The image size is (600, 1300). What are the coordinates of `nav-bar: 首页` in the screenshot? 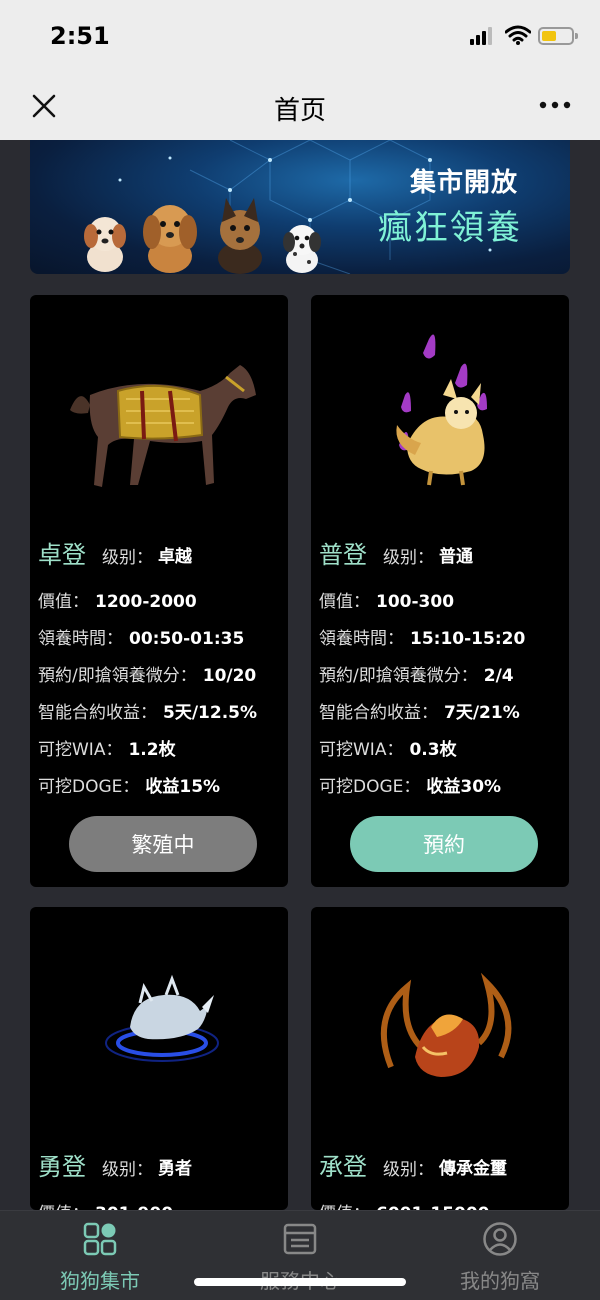 It's located at (300, 105).